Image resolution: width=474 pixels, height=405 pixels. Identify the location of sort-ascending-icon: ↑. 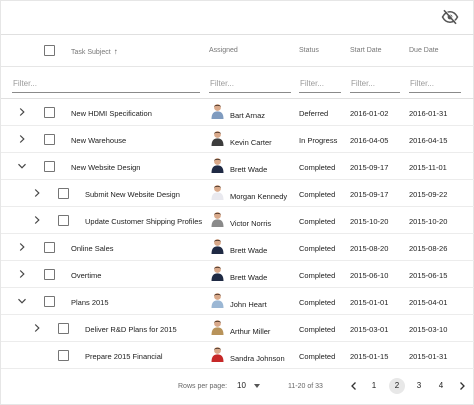
(116, 51).